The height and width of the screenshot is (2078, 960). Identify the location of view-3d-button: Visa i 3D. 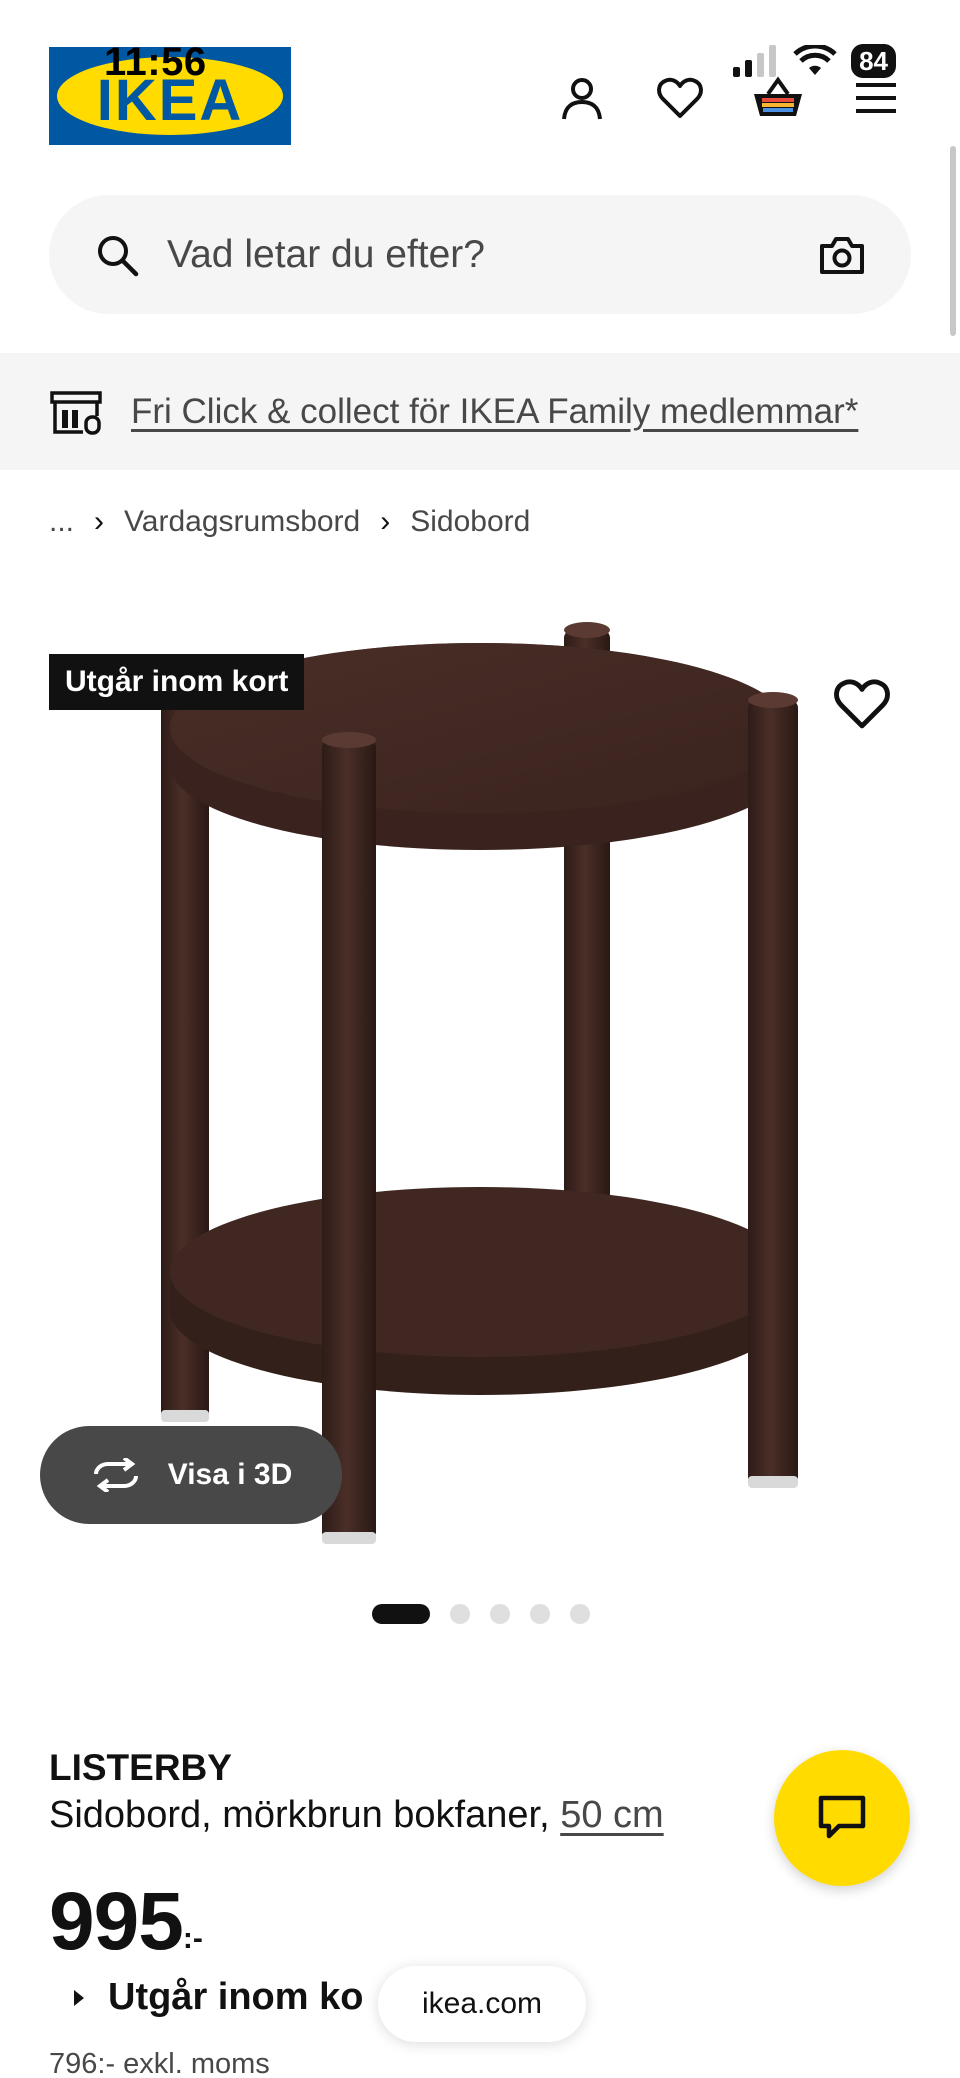
(191, 1475).